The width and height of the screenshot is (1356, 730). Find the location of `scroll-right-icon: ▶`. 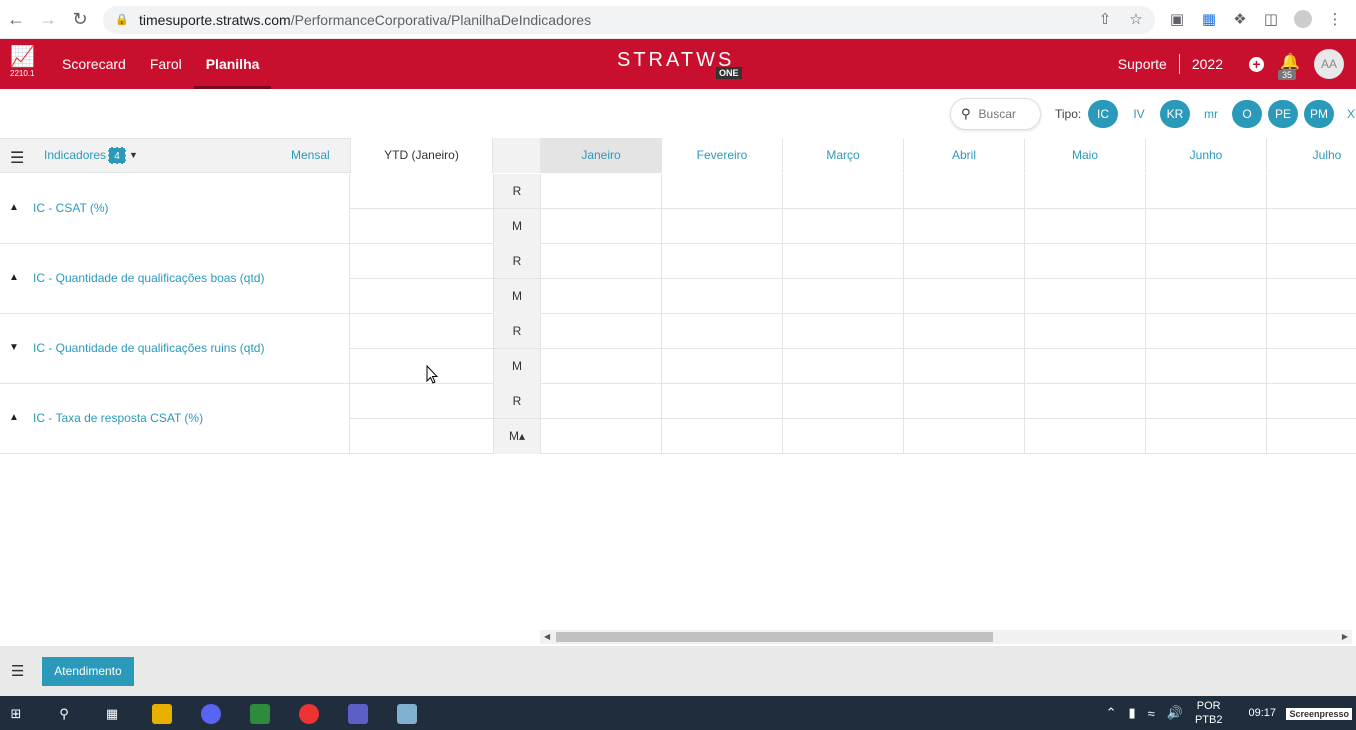

scroll-right-icon: ▶ is located at coordinates (1345, 637).